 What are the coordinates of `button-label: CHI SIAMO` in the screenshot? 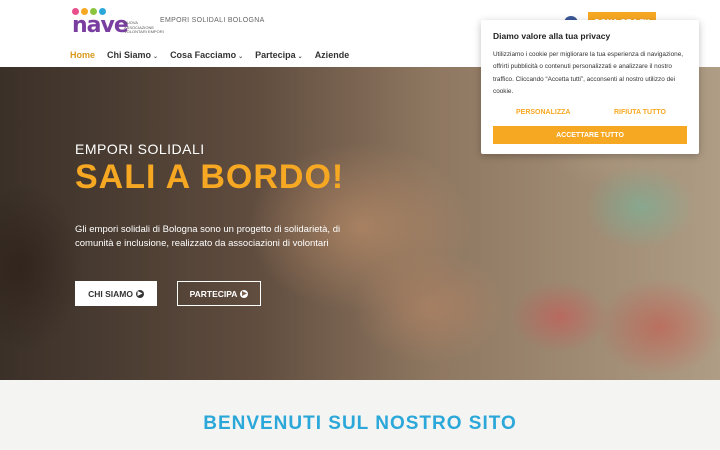 It's located at (110, 293).